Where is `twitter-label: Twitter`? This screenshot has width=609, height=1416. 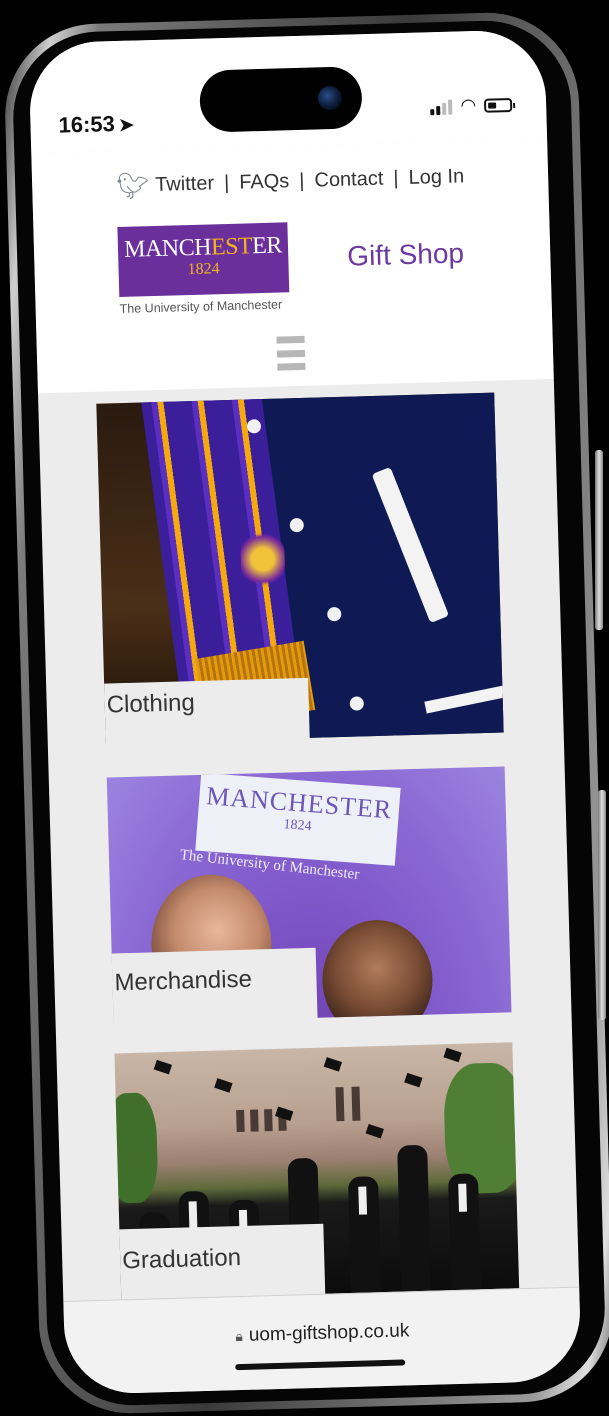
twitter-label: Twitter is located at coordinates (184, 184).